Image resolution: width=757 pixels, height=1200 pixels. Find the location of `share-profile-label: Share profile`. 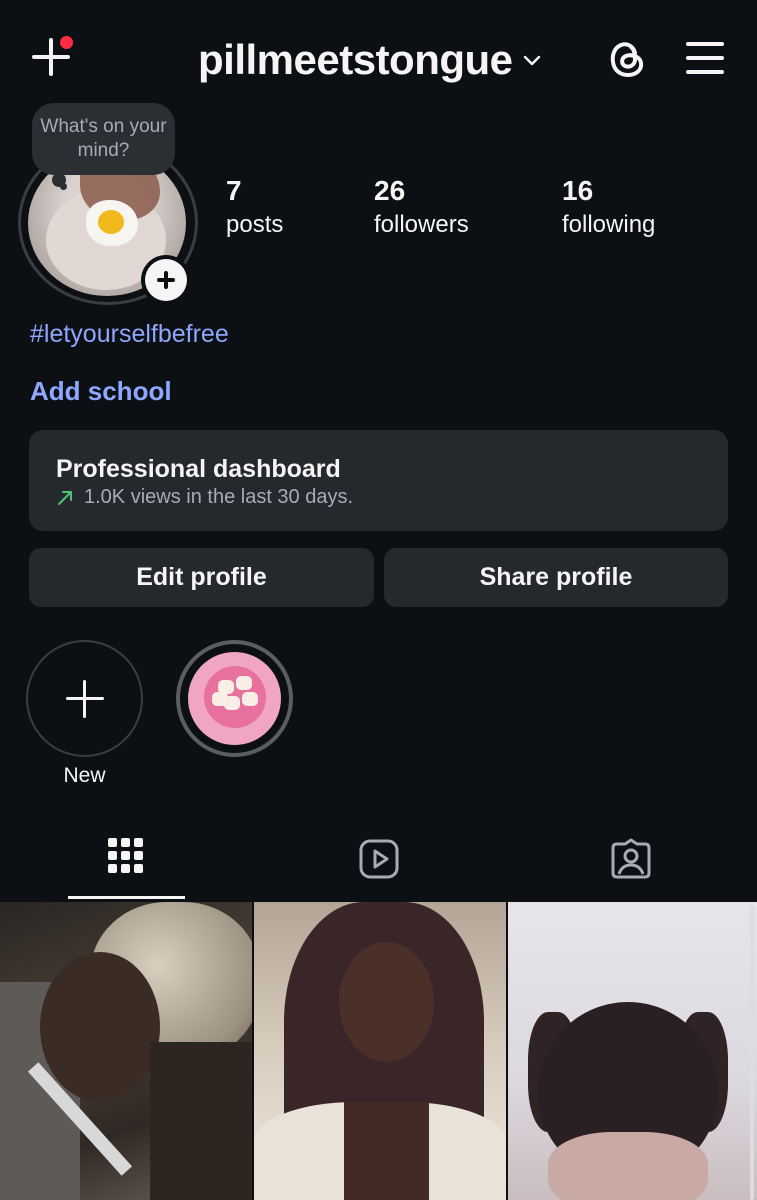

share-profile-label: Share profile is located at coordinates (556, 577).